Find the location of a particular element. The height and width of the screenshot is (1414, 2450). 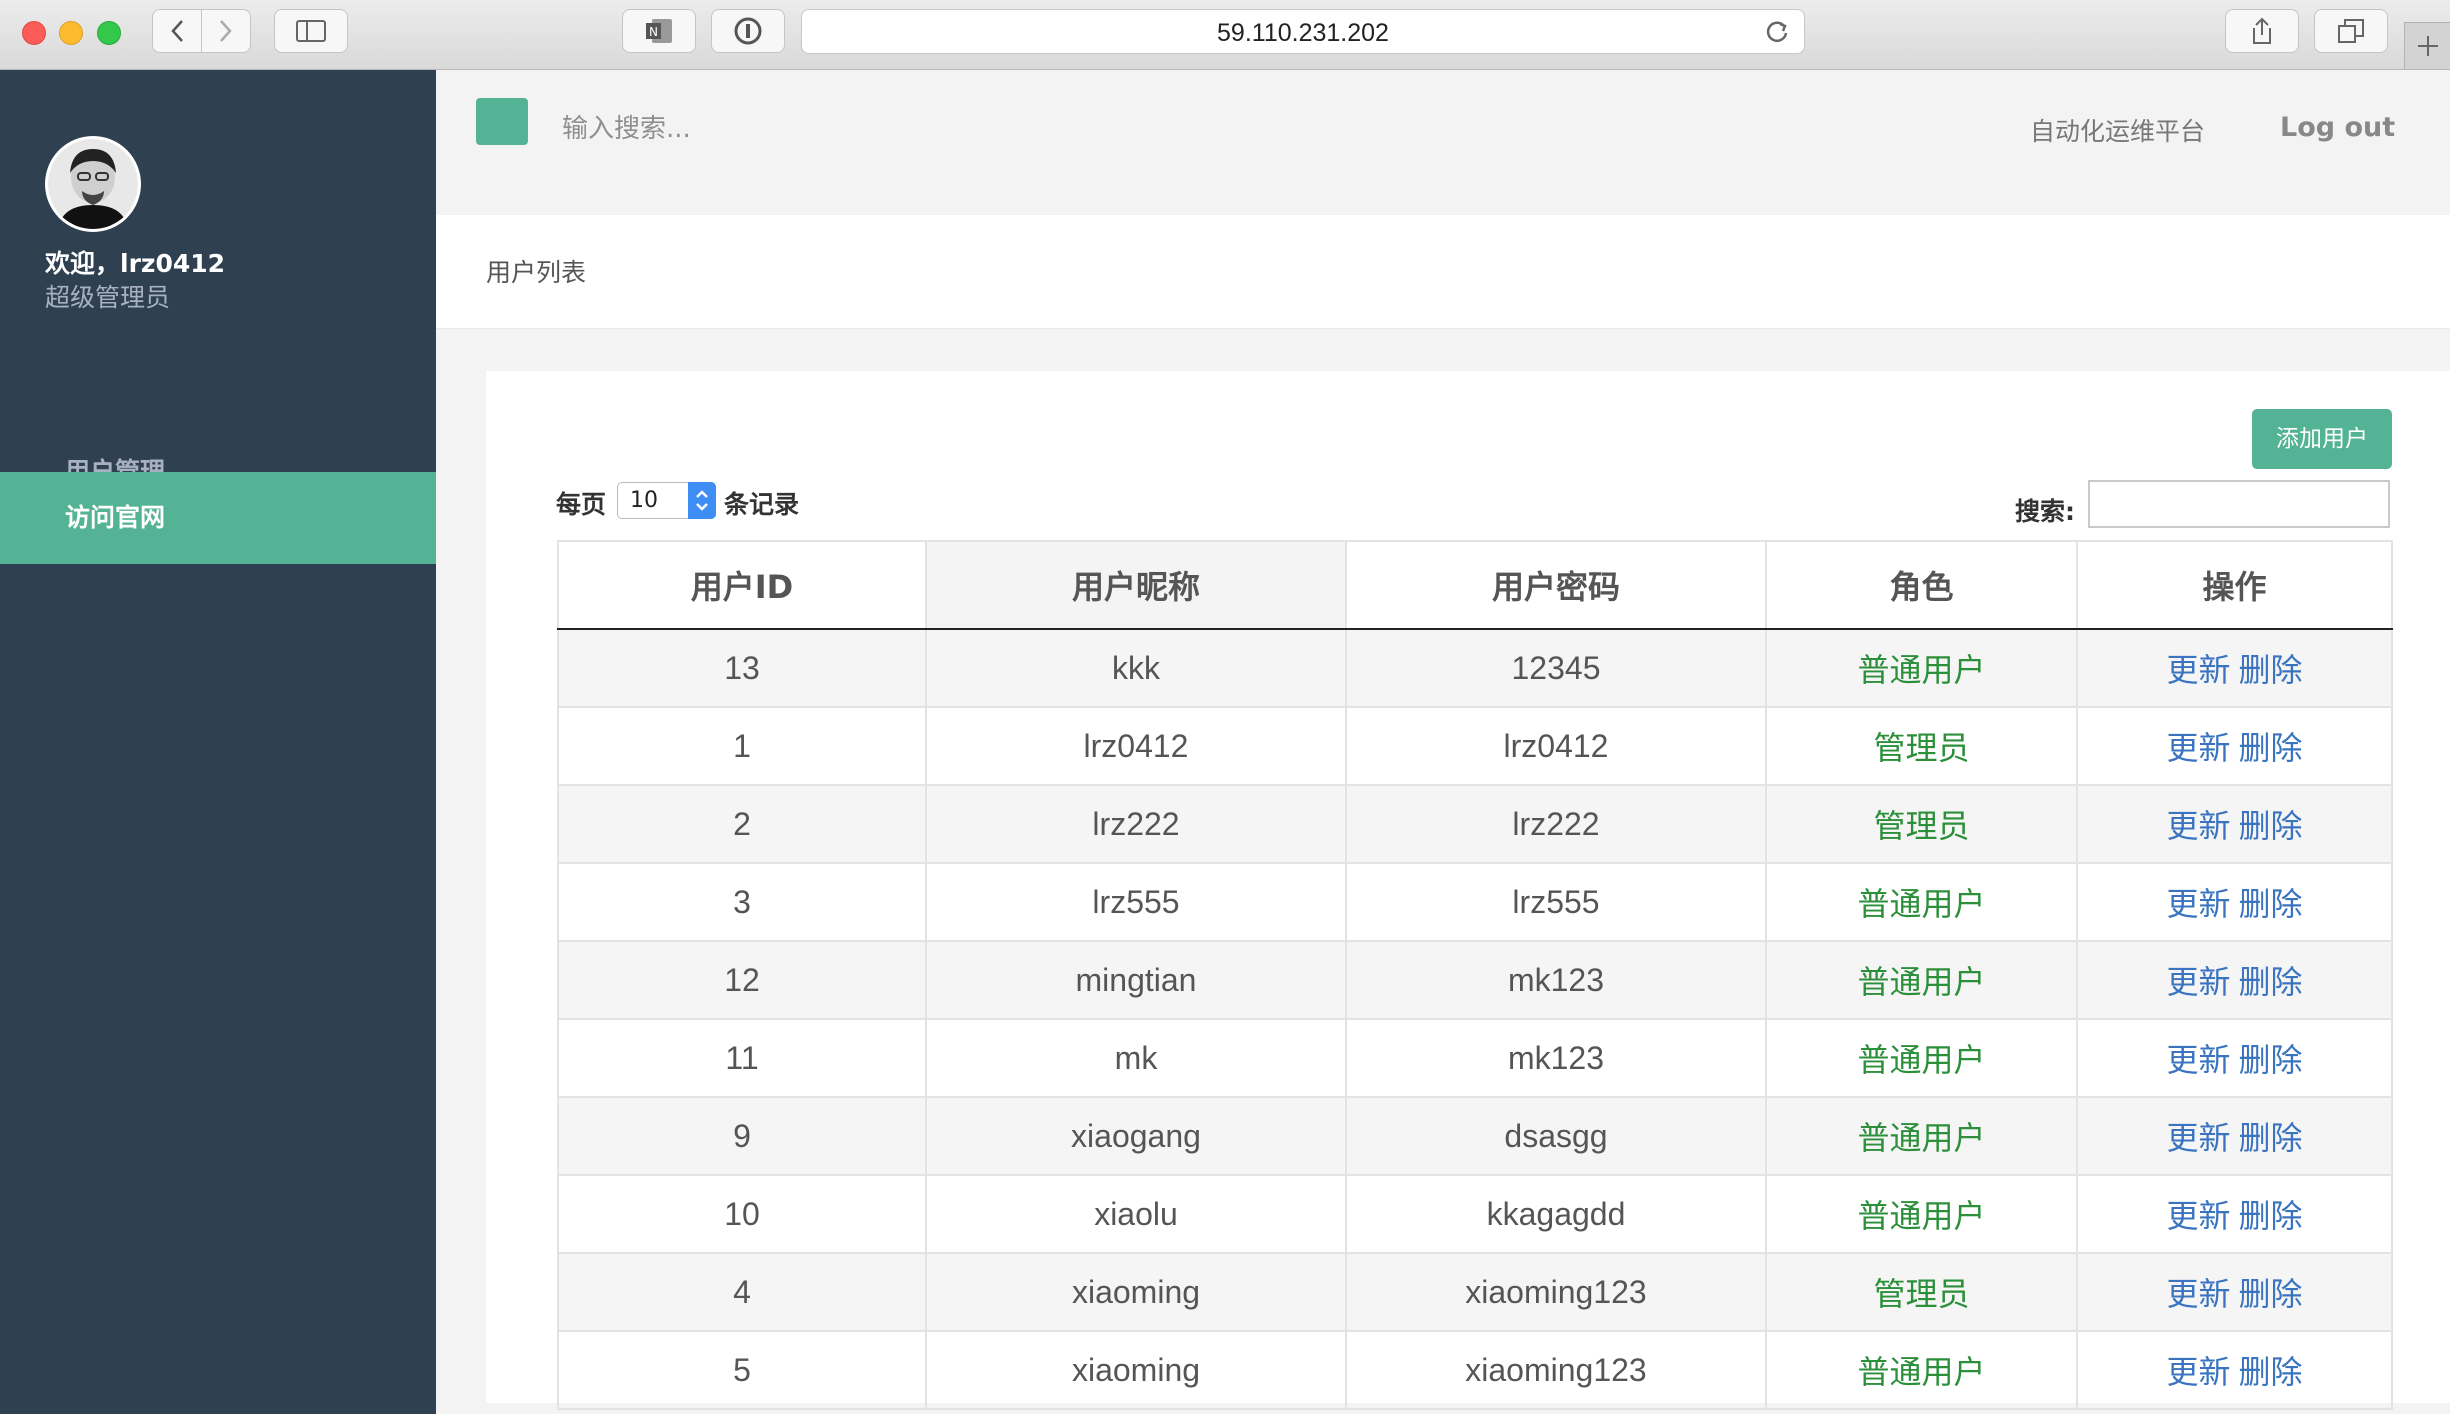

table-search-input is located at coordinates (2239, 504).